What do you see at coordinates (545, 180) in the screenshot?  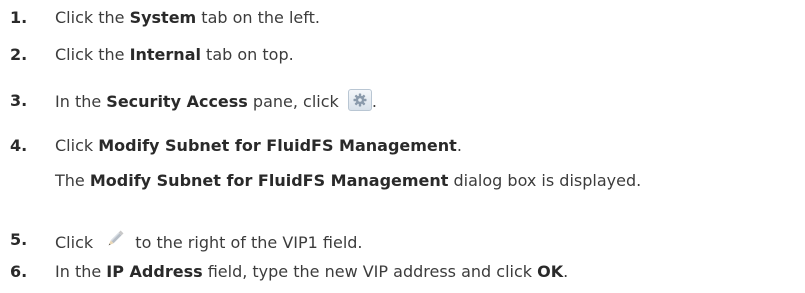 I see `note-text-post: dialog box is displayed.` at bounding box center [545, 180].